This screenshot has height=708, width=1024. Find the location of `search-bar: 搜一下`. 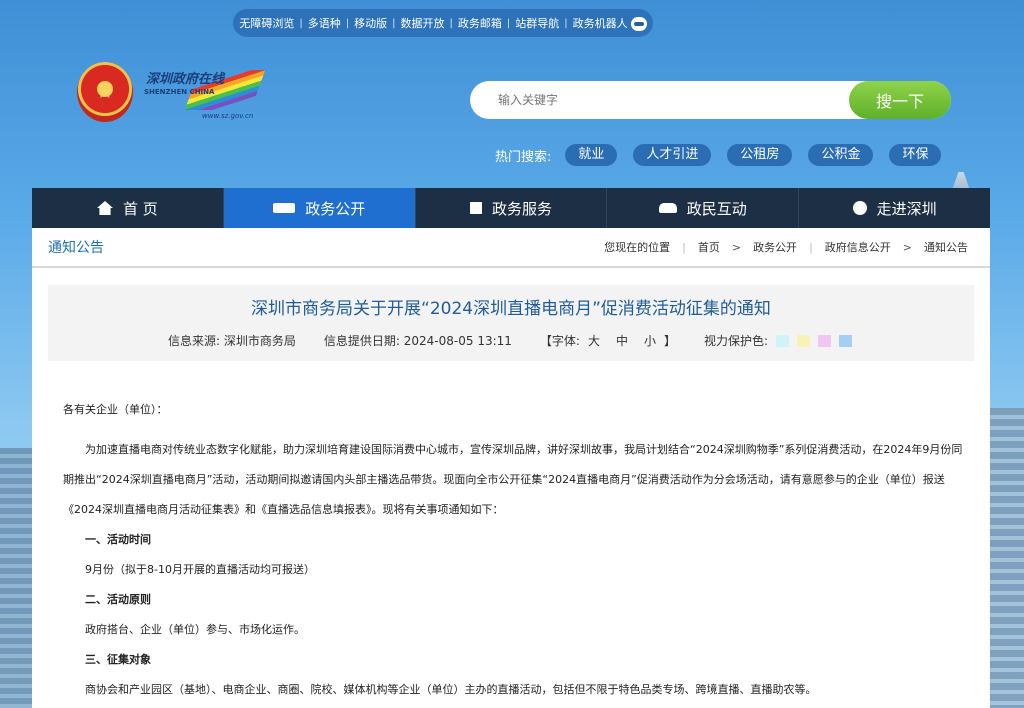

search-bar: 搜一下 is located at coordinates (710, 100).